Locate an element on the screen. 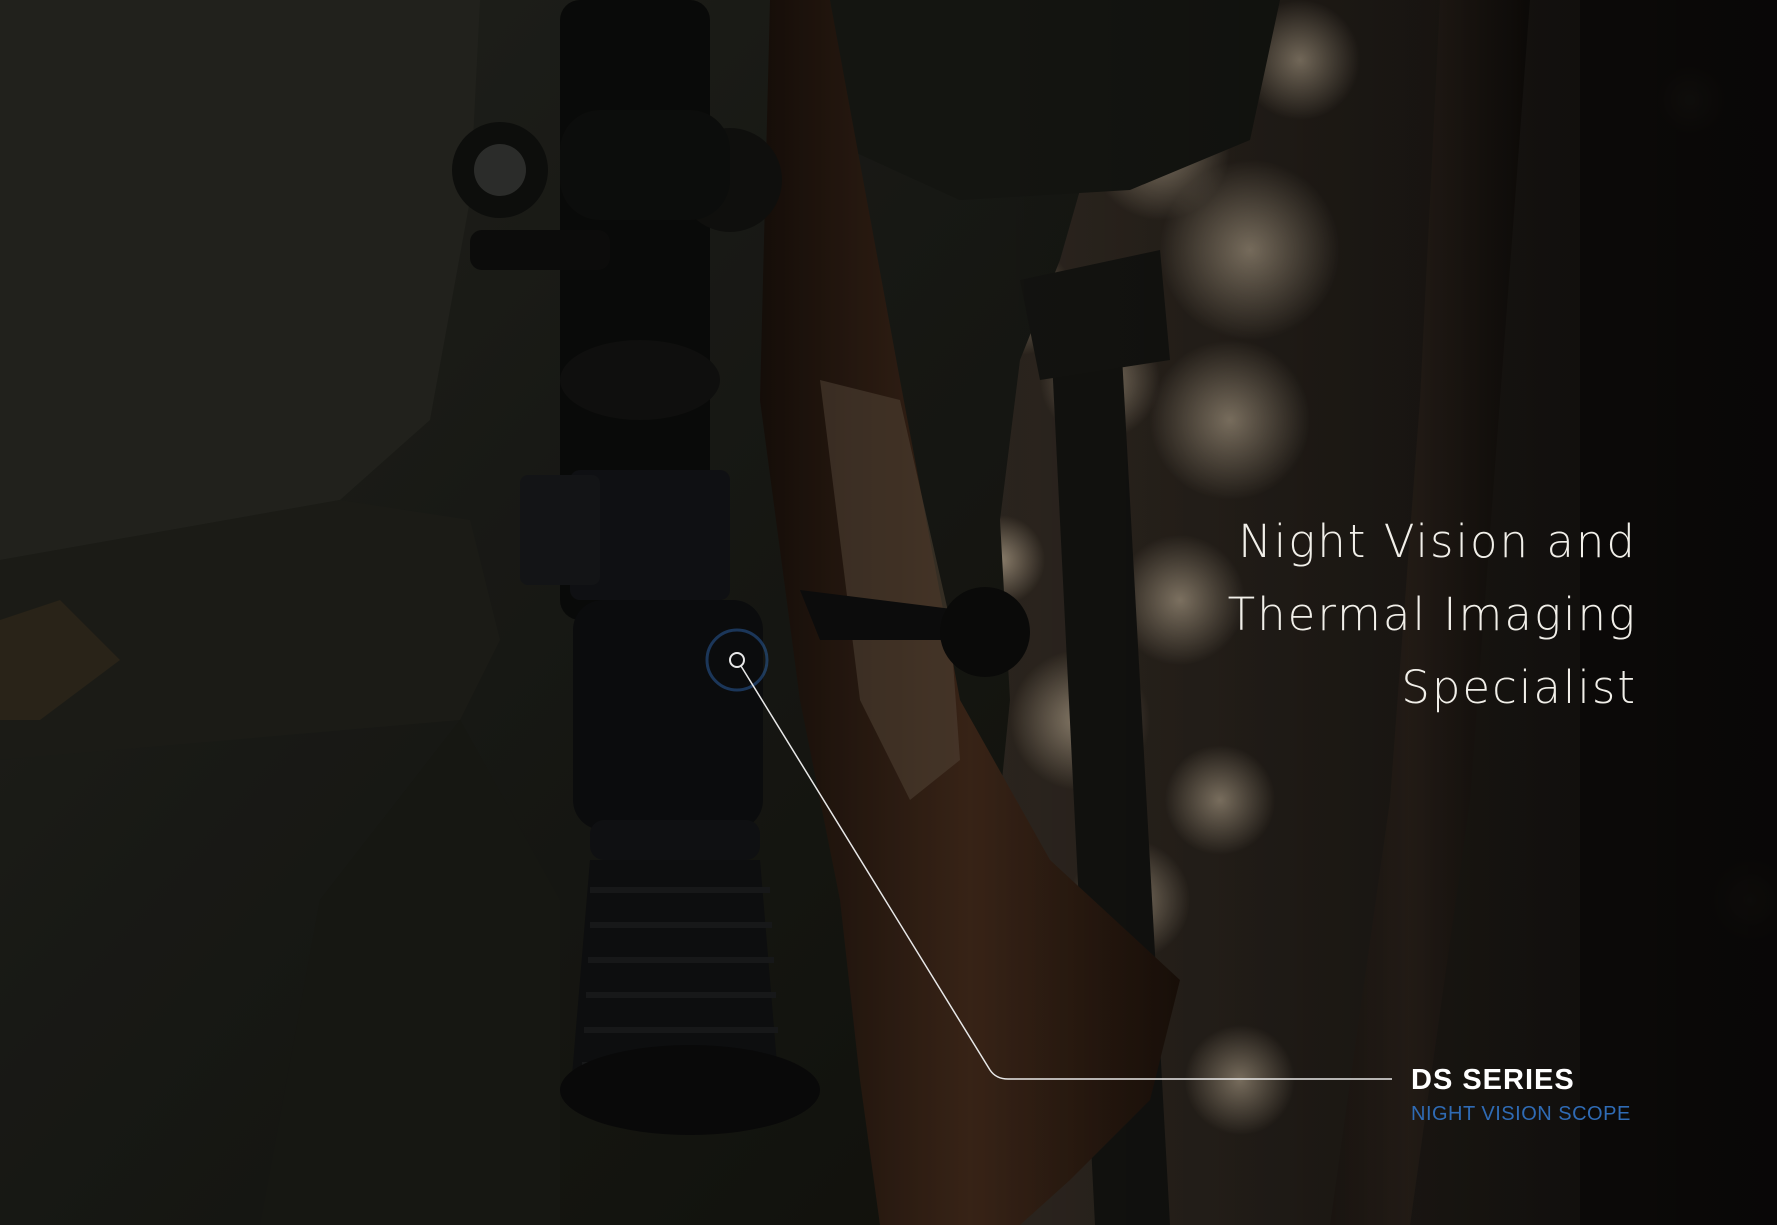 This screenshot has height=1225, width=1777. product-type: NIGHT VISION SCOPE is located at coordinates (1521, 1114).